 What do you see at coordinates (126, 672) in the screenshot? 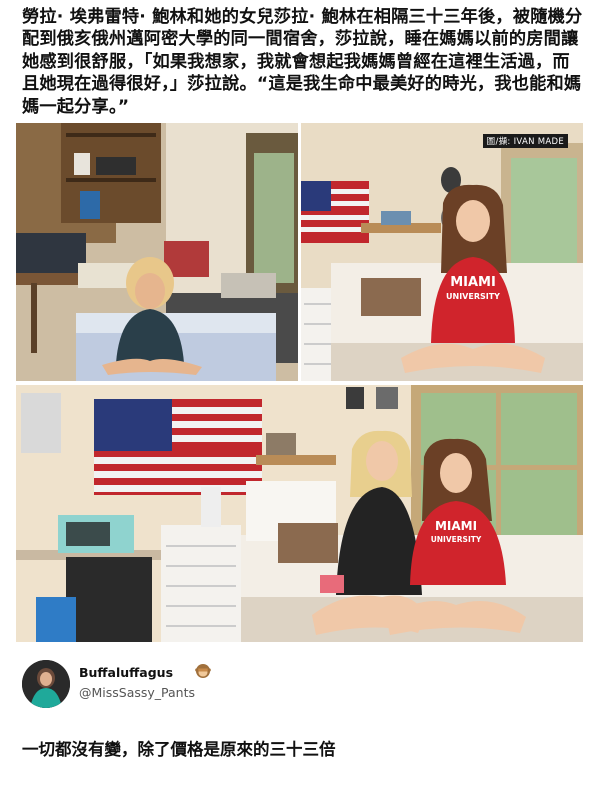
I see `reply-display-name: Buffaluffagus` at bounding box center [126, 672].